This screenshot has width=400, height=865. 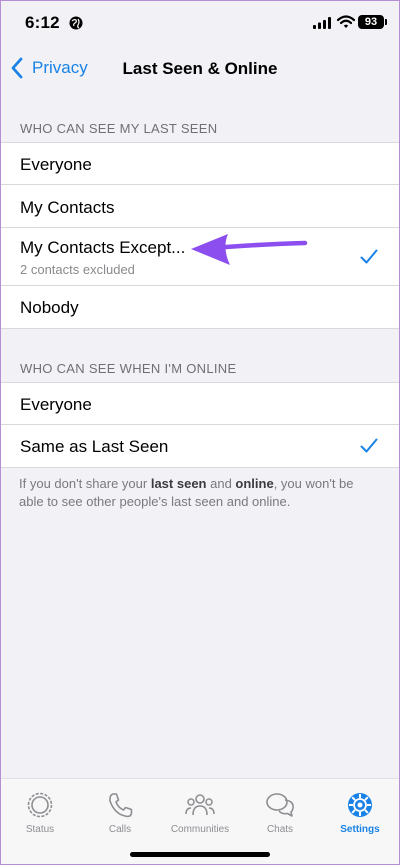 What do you see at coordinates (200, 854) in the screenshot?
I see `home-indicator` at bounding box center [200, 854].